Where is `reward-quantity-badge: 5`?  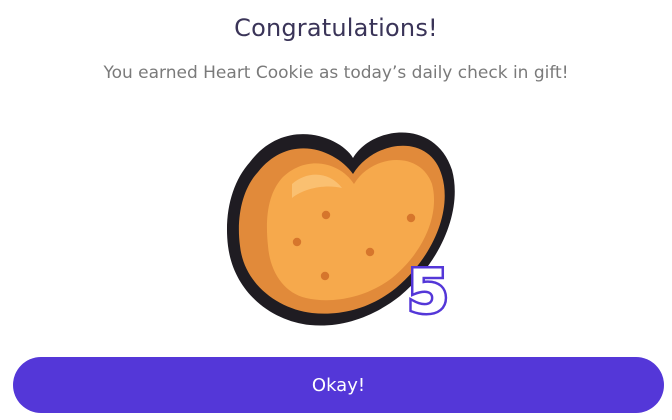 reward-quantity-badge: 5 is located at coordinates (428, 292).